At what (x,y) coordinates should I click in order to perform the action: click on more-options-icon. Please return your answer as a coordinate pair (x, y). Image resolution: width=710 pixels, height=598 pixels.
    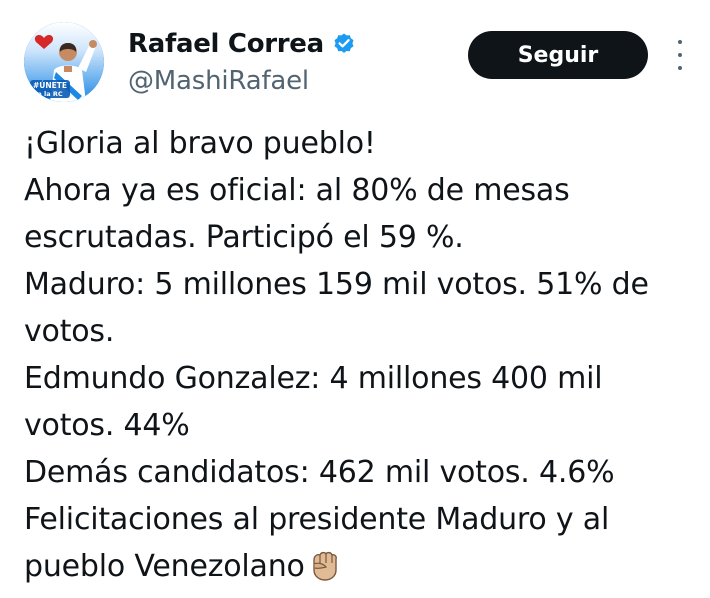
    Looking at the image, I should click on (680, 55).